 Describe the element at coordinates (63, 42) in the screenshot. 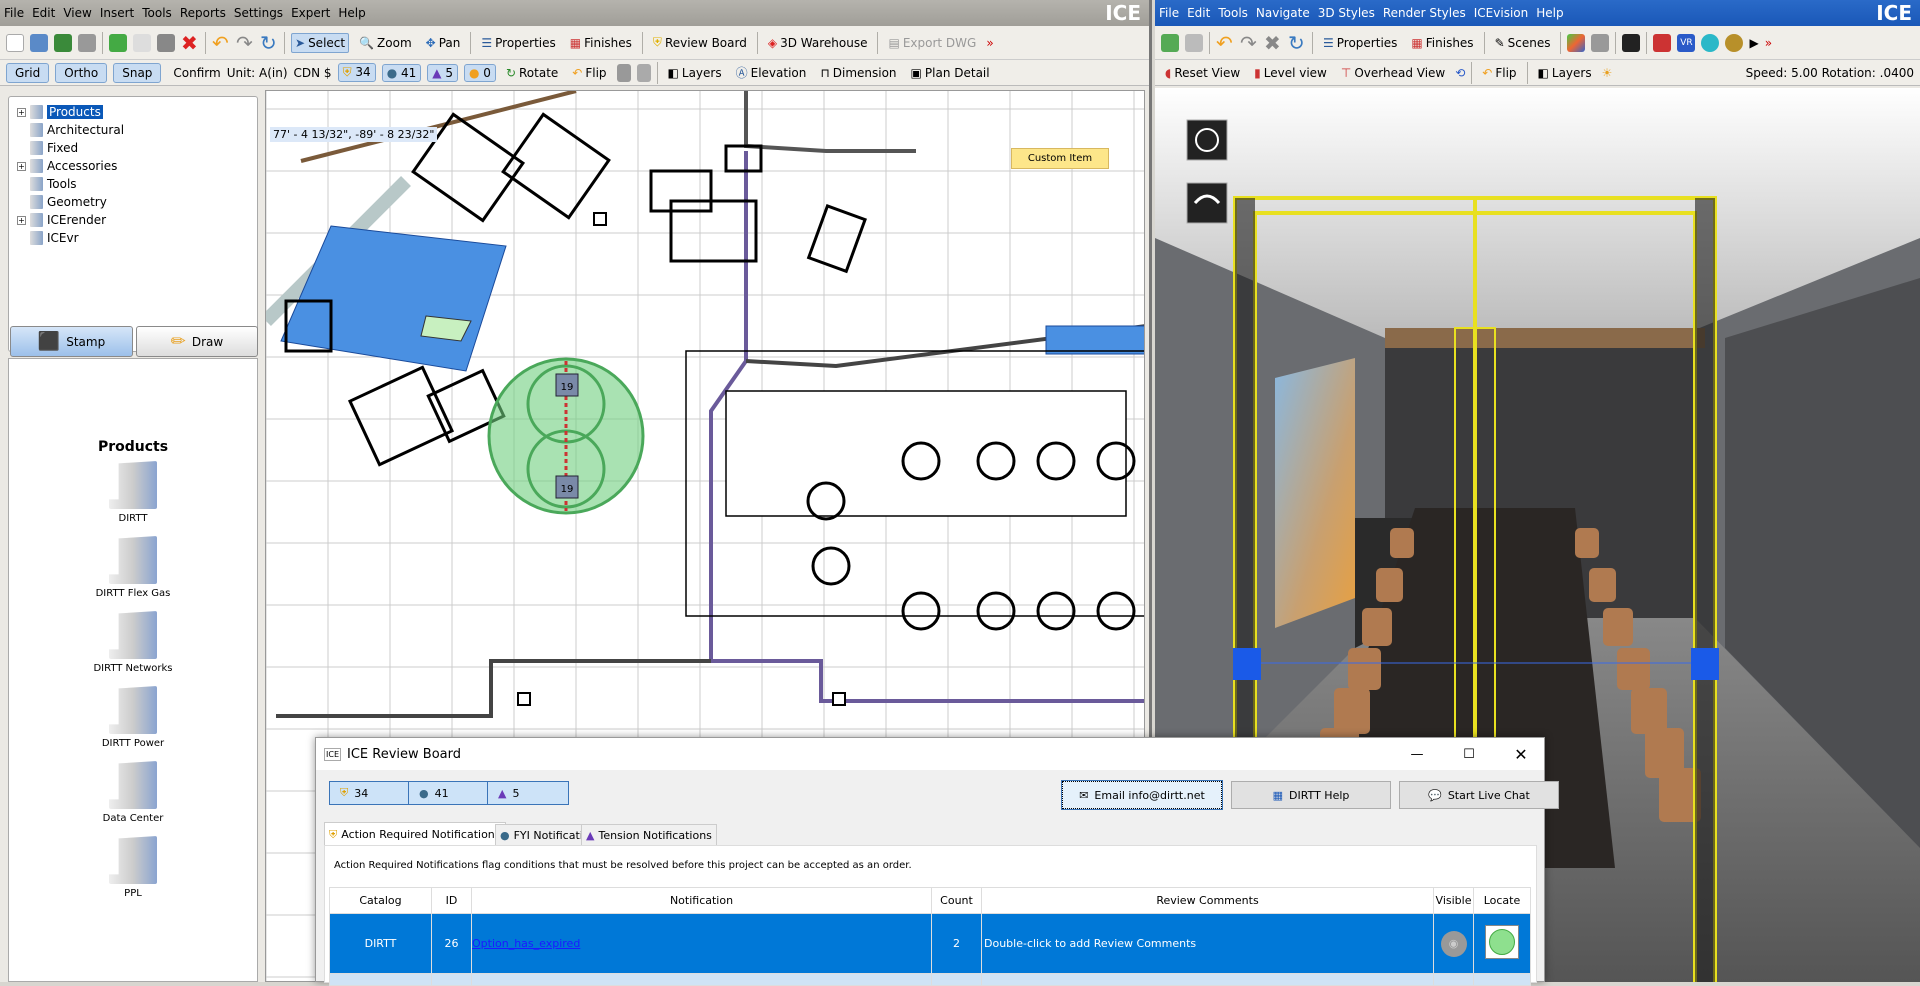

I see `save-icon` at that location.